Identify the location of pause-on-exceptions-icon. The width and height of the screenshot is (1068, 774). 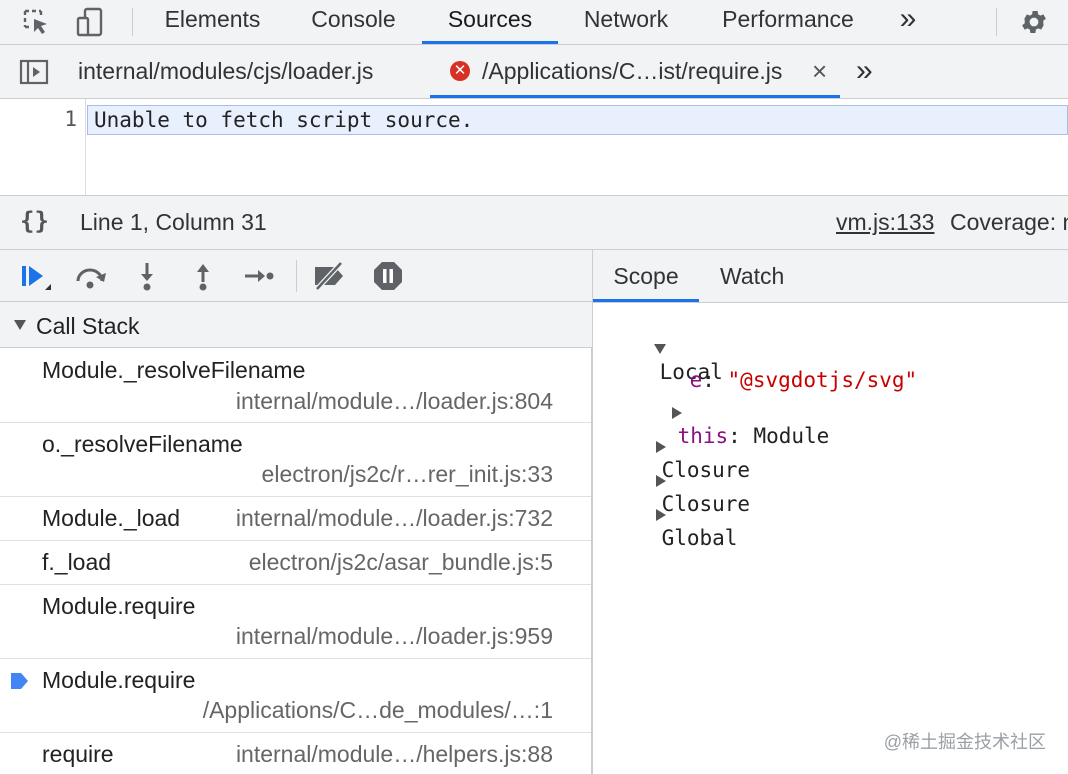
(388, 276).